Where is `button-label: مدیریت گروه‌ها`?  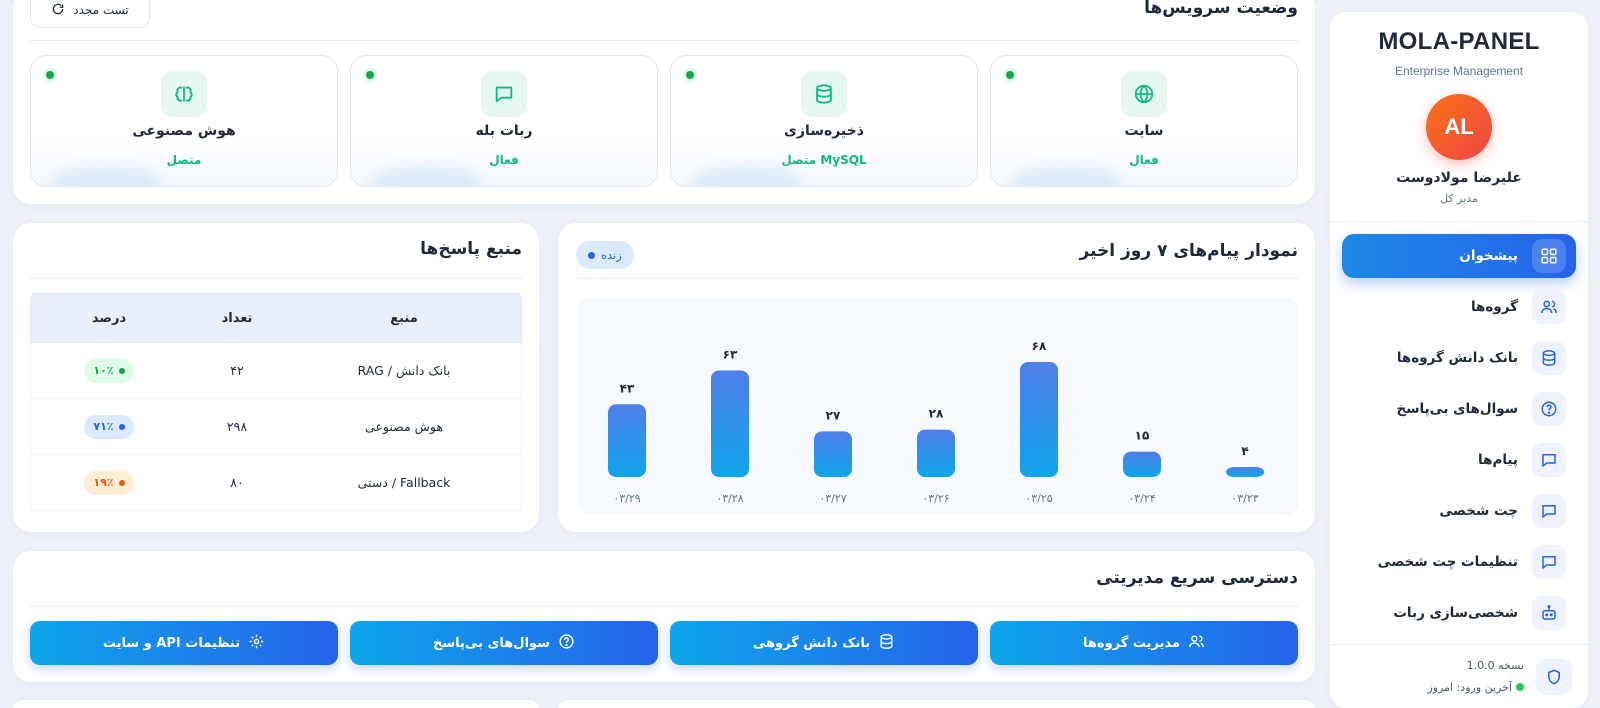
button-label: مدیریت گروه‌ها is located at coordinates (1131, 643).